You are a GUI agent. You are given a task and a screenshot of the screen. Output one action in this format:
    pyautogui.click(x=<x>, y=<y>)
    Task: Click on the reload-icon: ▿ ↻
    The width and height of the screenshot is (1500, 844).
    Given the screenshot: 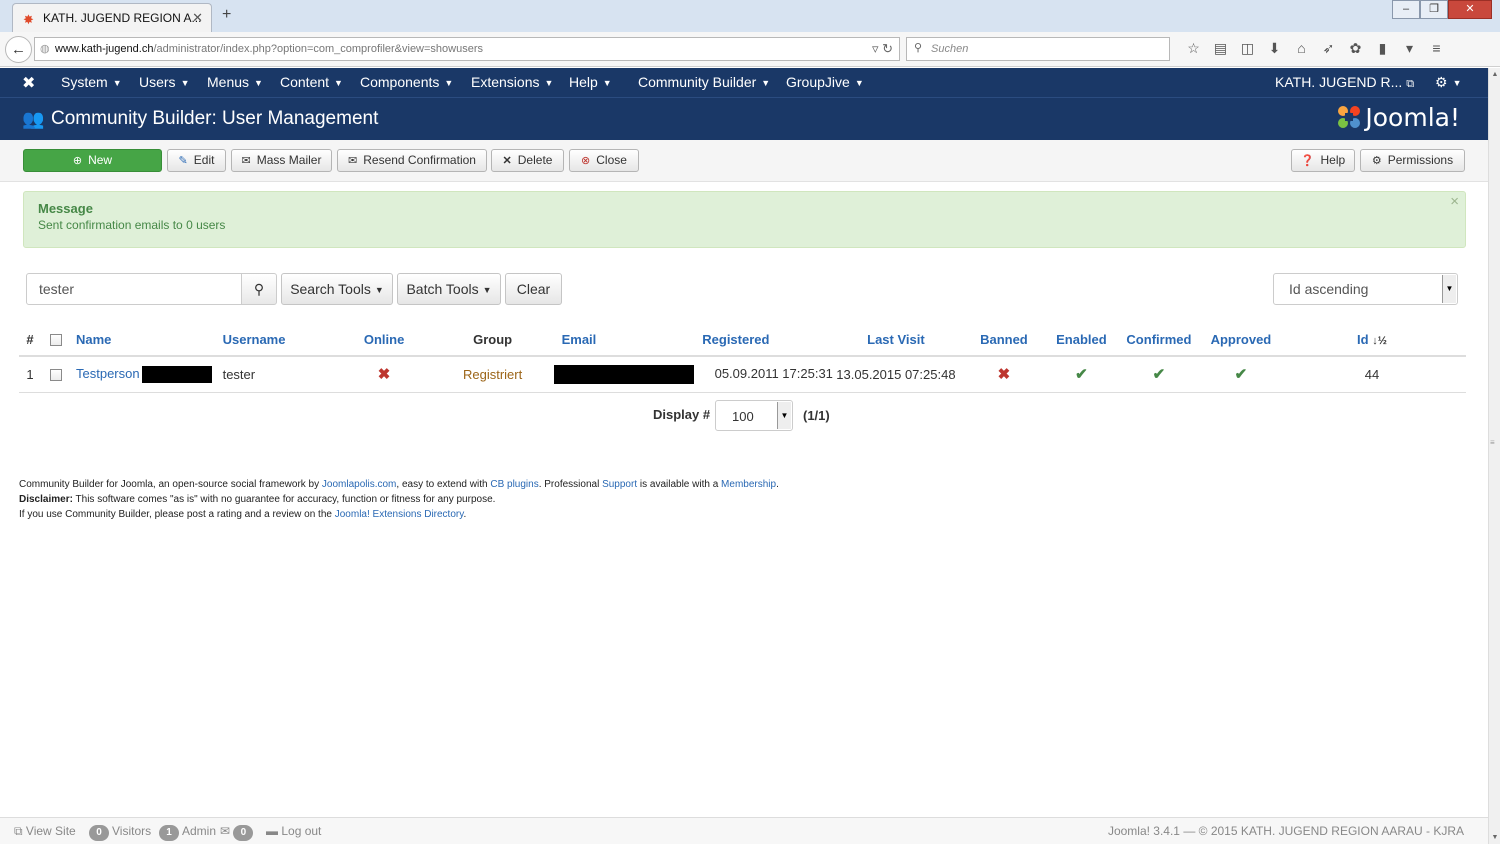 What is the action you would take?
    pyautogui.click(x=882, y=49)
    